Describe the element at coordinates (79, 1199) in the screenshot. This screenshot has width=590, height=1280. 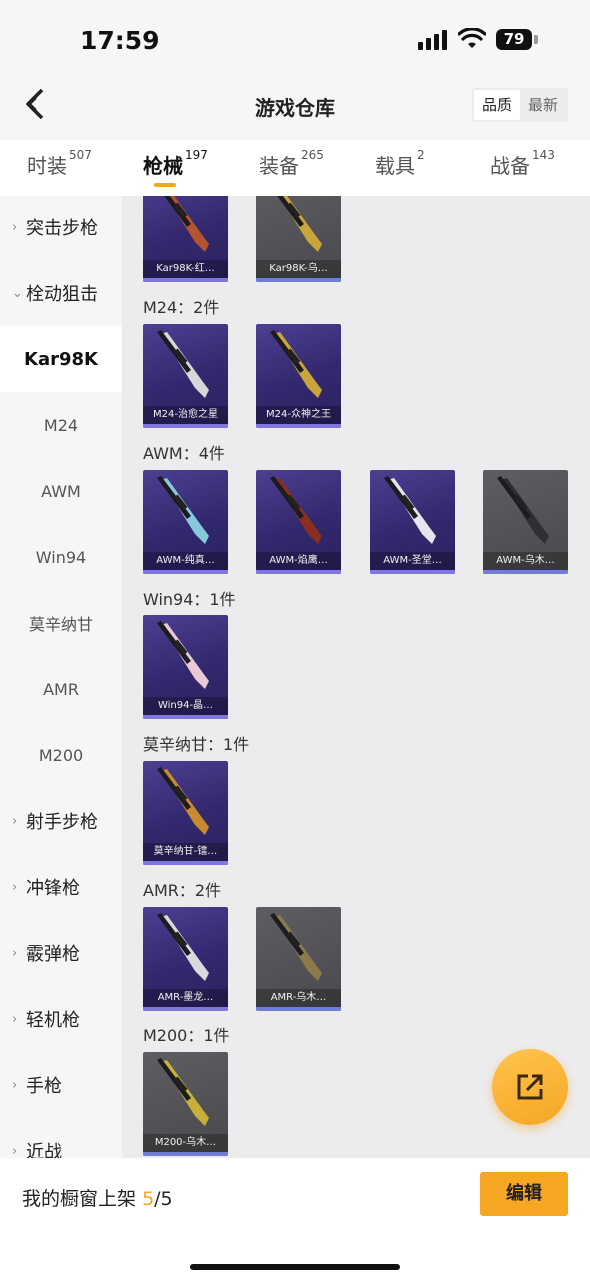
I see `showcase-label: 我的橱窗上架` at that location.